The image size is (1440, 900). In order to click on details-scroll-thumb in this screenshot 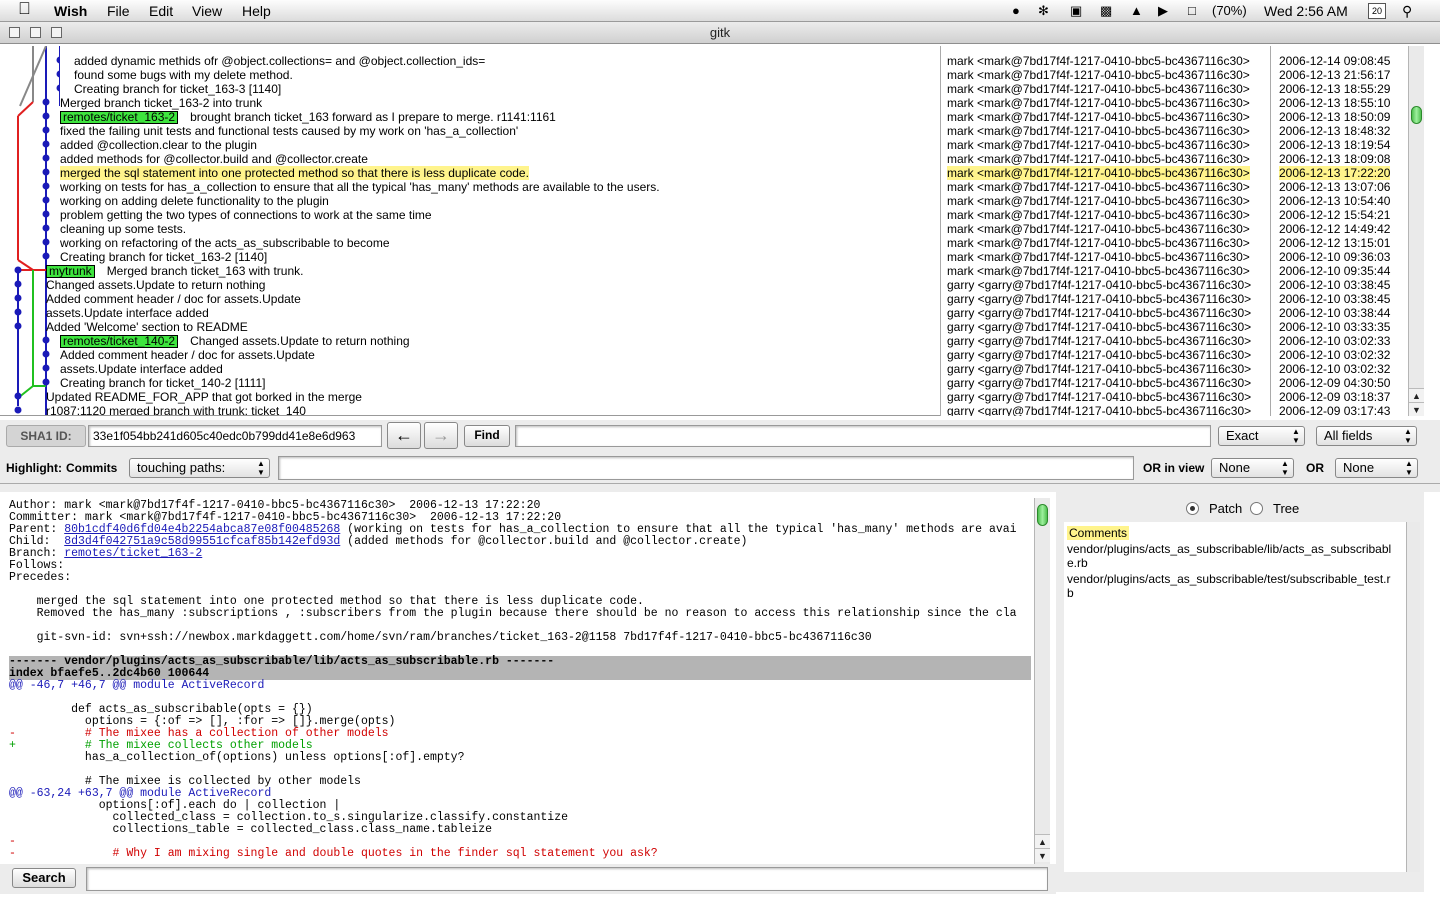, I will do `click(1042, 515)`.